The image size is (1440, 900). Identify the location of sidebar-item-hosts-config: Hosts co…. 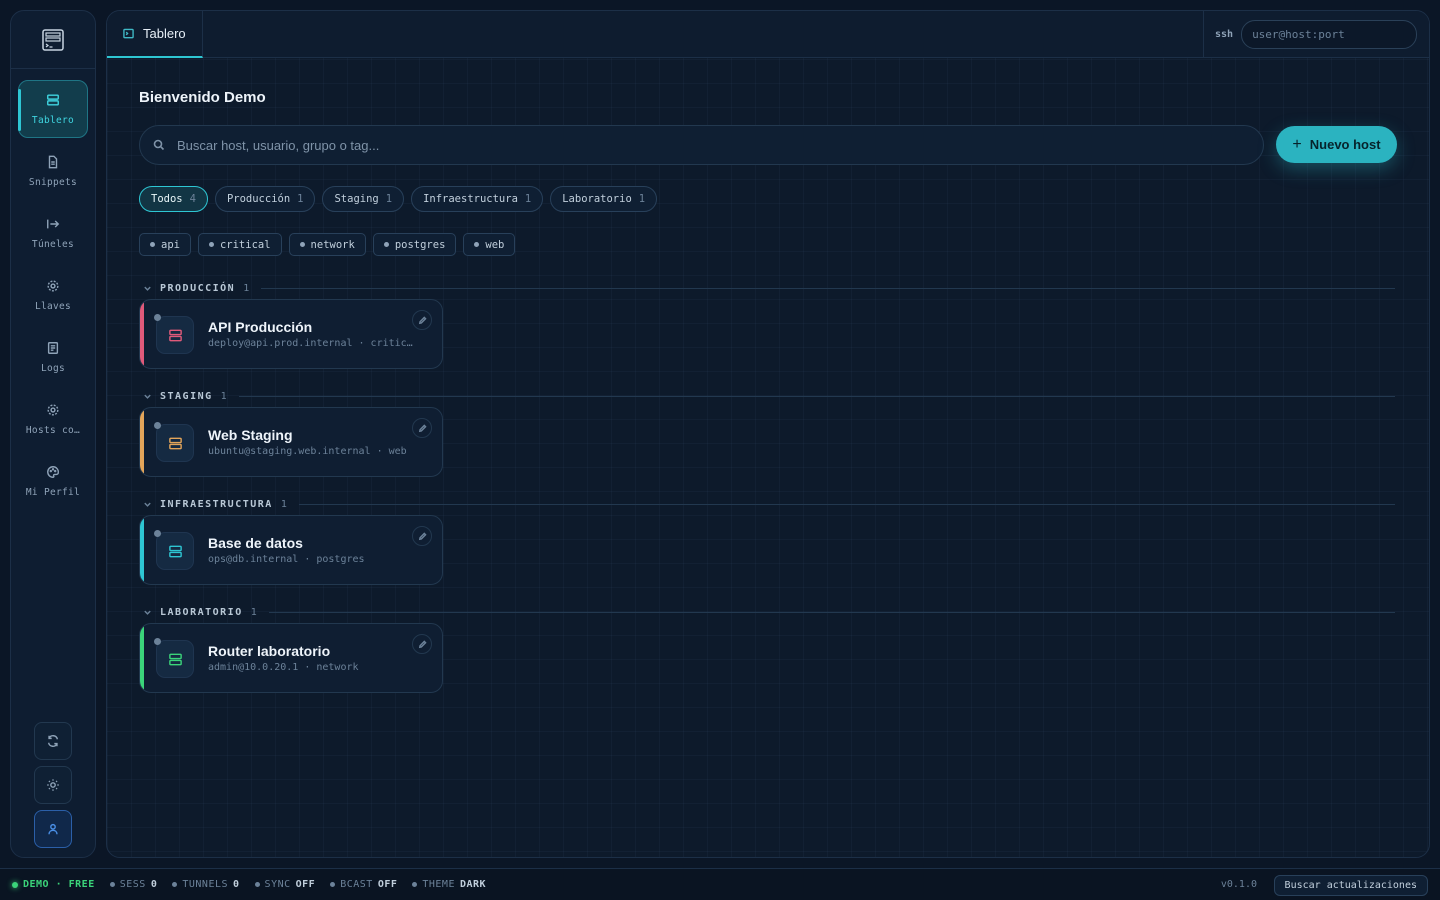
(53, 419).